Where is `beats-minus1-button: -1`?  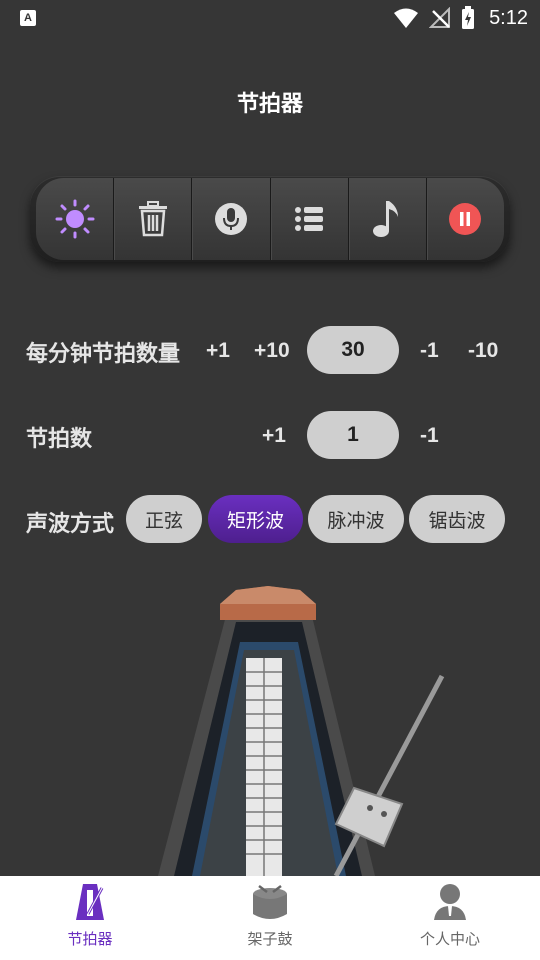
beats-minus1-button: -1 is located at coordinates (429, 436).